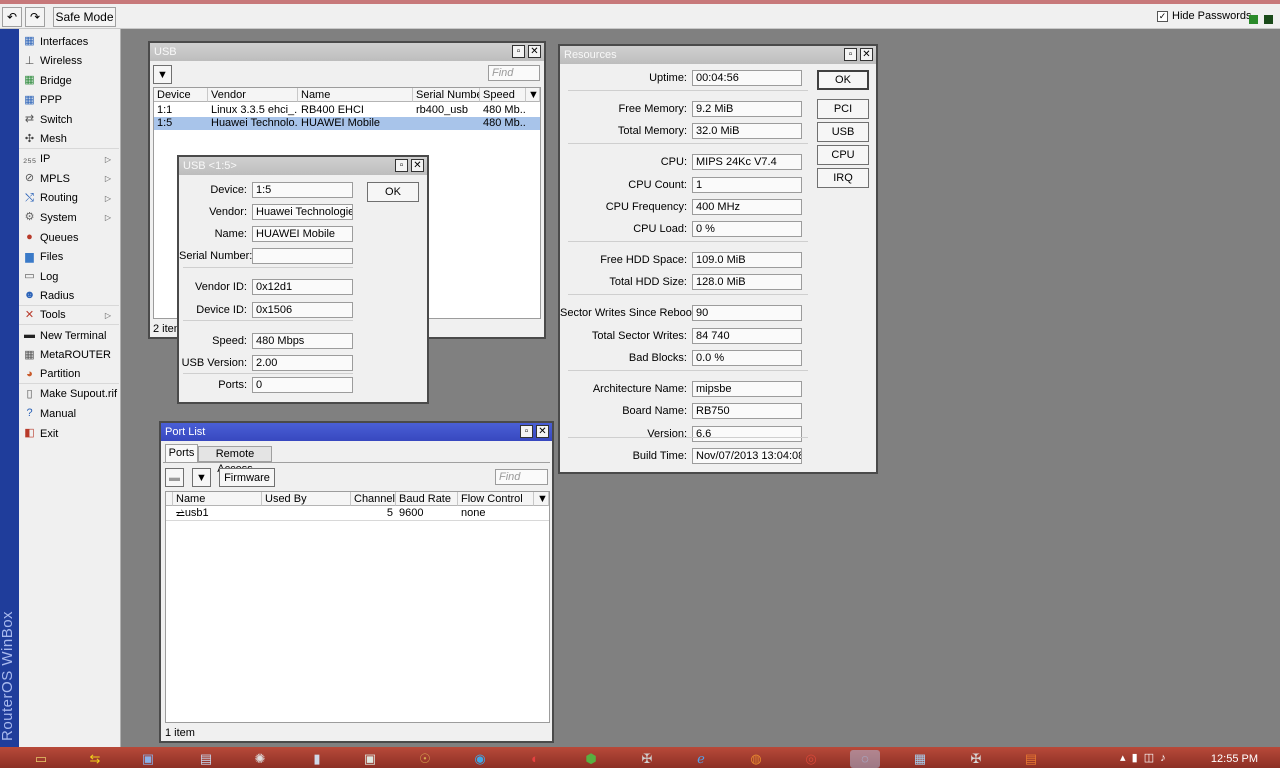 The image size is (1280, 768). Describe the element at coordinates (347, 52) in the screenshot. I see `usb-window-titlebar: USB ▫ ✕` at that location.